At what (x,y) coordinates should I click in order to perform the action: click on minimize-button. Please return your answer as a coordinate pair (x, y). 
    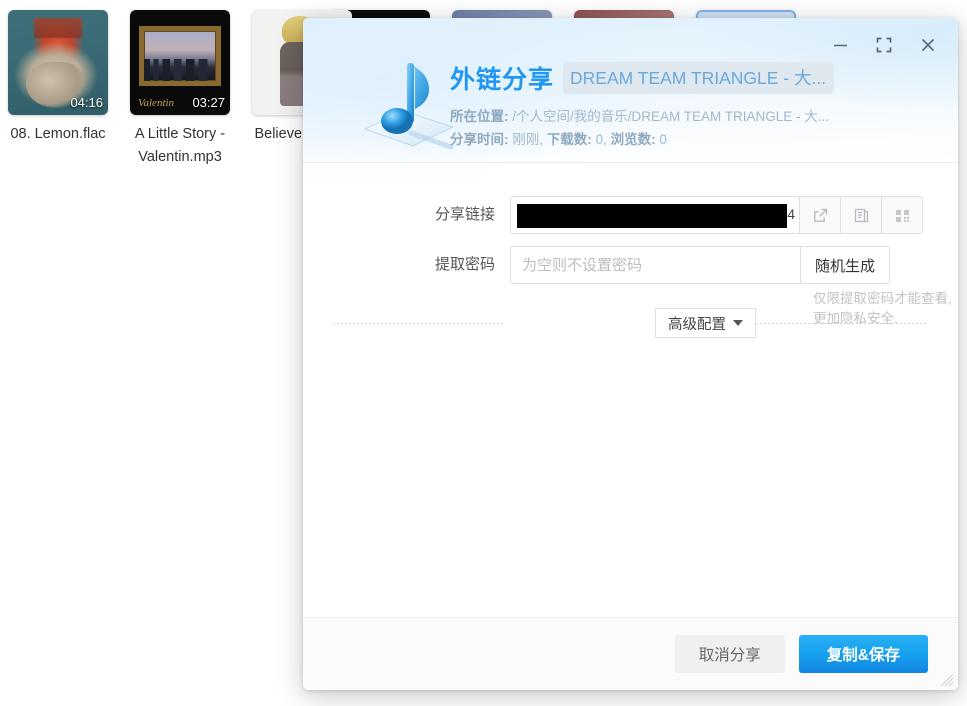
    Looking at the image, I should click on (840, 45).